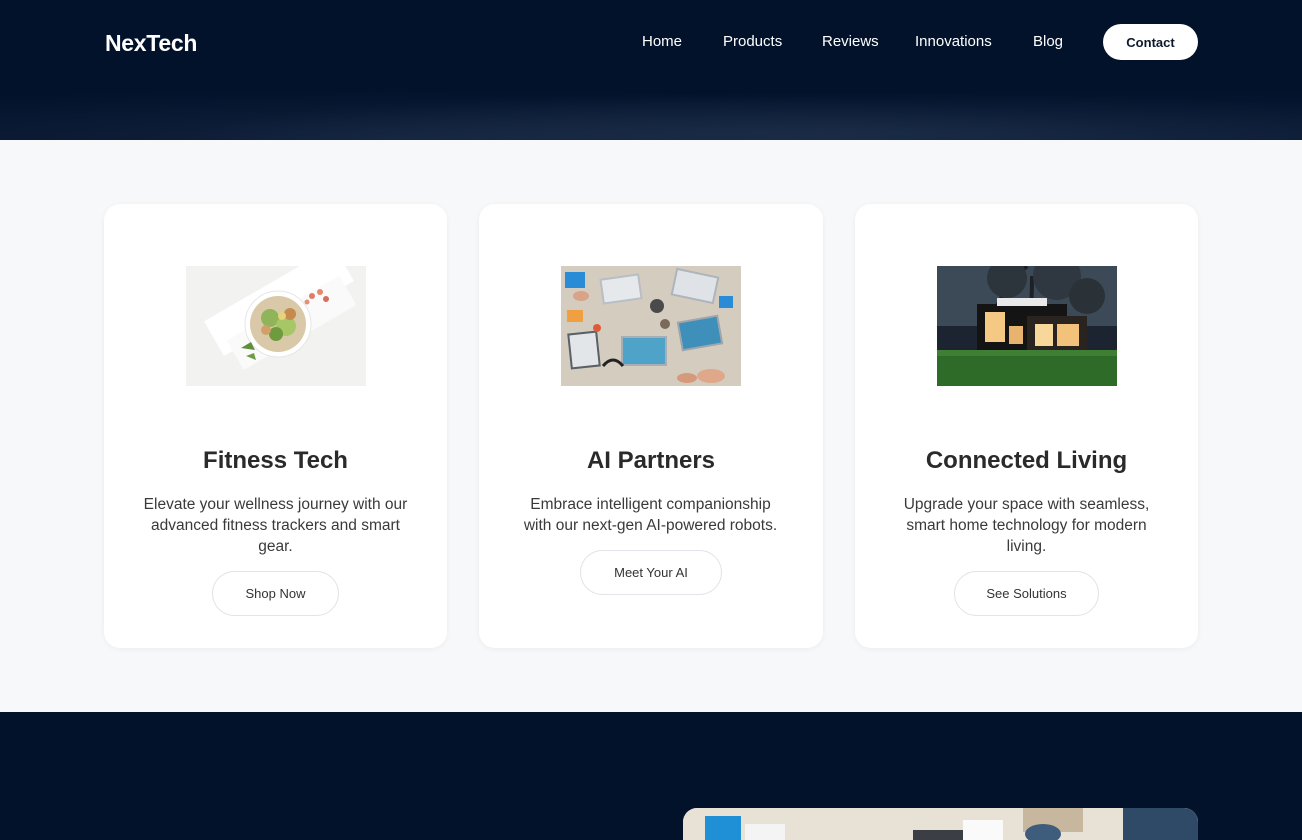  Describe the element at coordinates (275, 460) in the screenshot. I see `card-title: Fitness Tech` at that location.